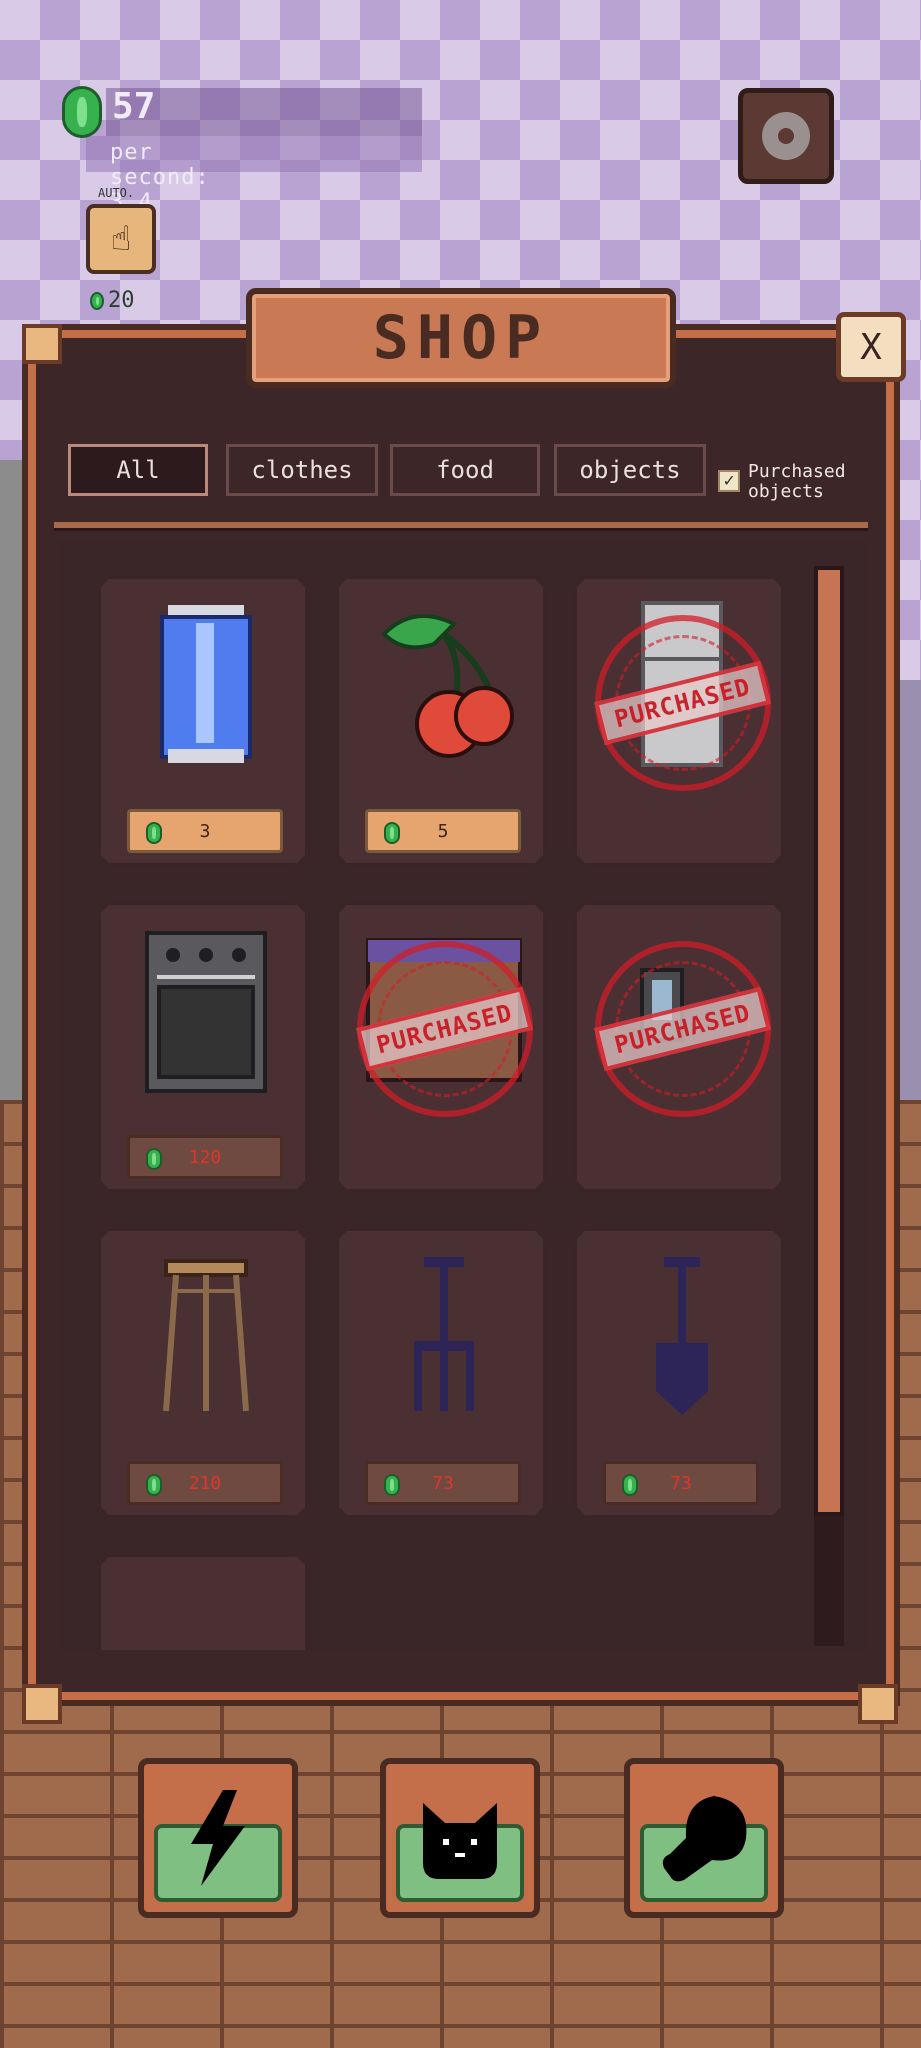 Image resolution: width=921 pixels, height=2048 pixels. I want to click on shop-item-cherries: 5, so click(441, 721).